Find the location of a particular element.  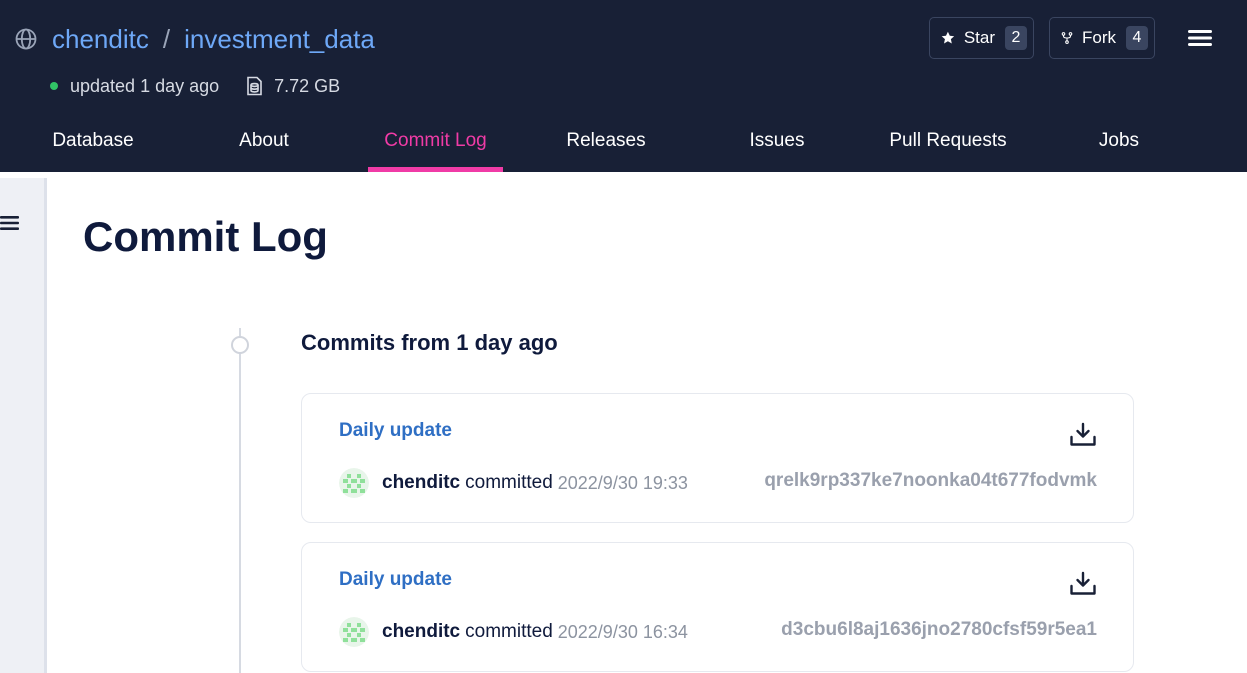

fork-label: Fork is located at coordinates (1099, 37).